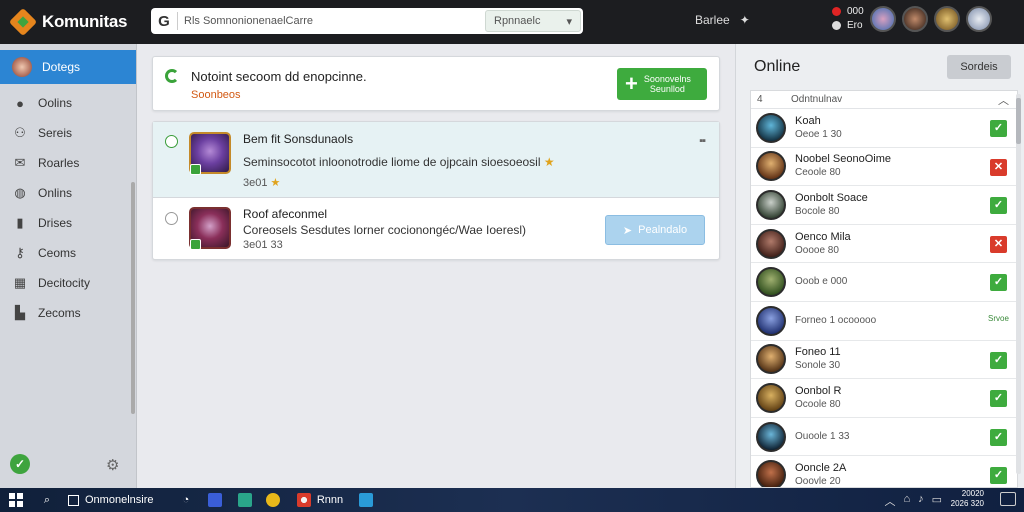  What do you see at coordinates (20, 312) in the screenshot?
I see `chart-icon: ▙` at bounding box center [20, 312].